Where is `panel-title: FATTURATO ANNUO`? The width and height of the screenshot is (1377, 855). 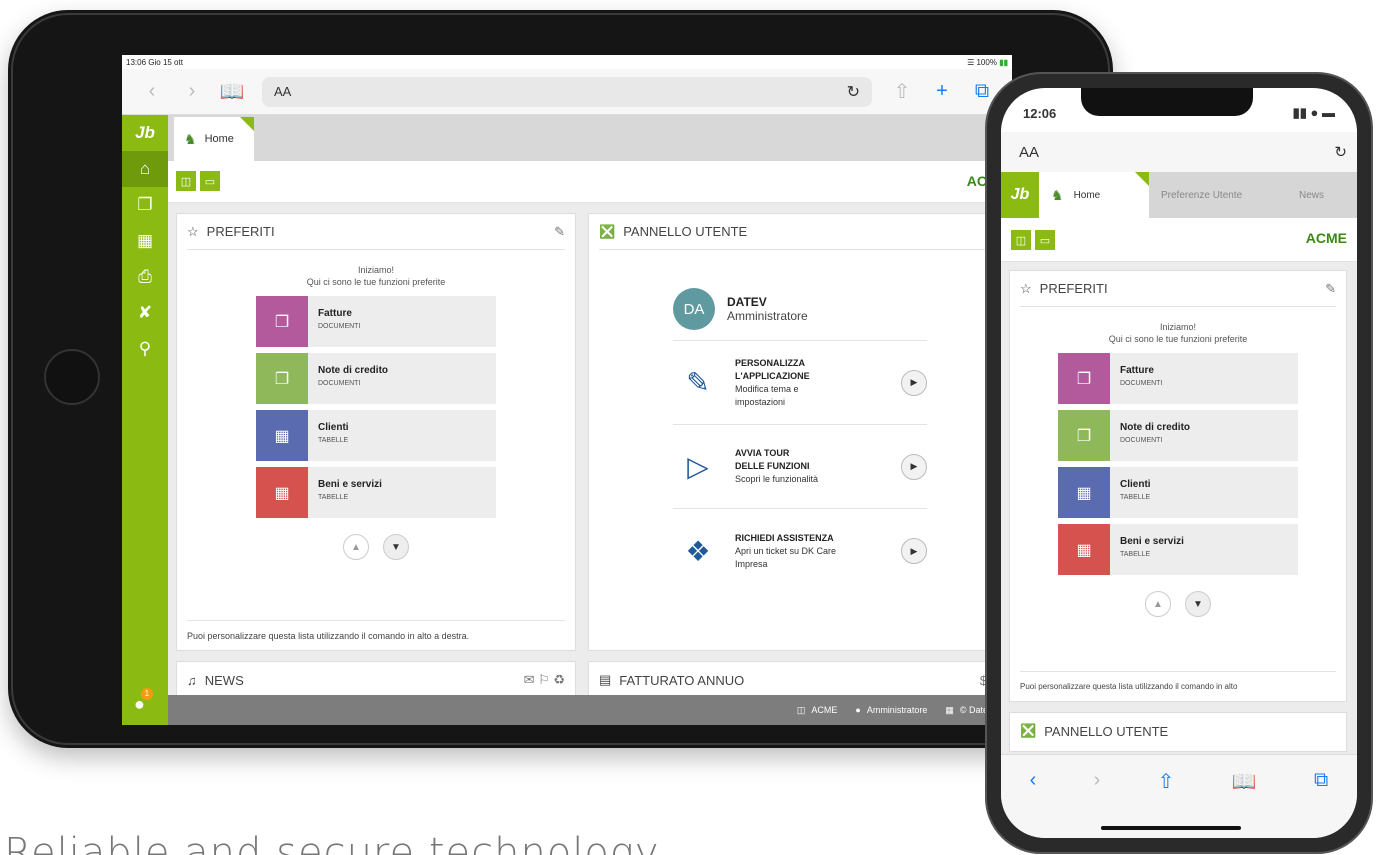 panel-title: FATTURATO ANNUO is located at coordinates (682, 680).